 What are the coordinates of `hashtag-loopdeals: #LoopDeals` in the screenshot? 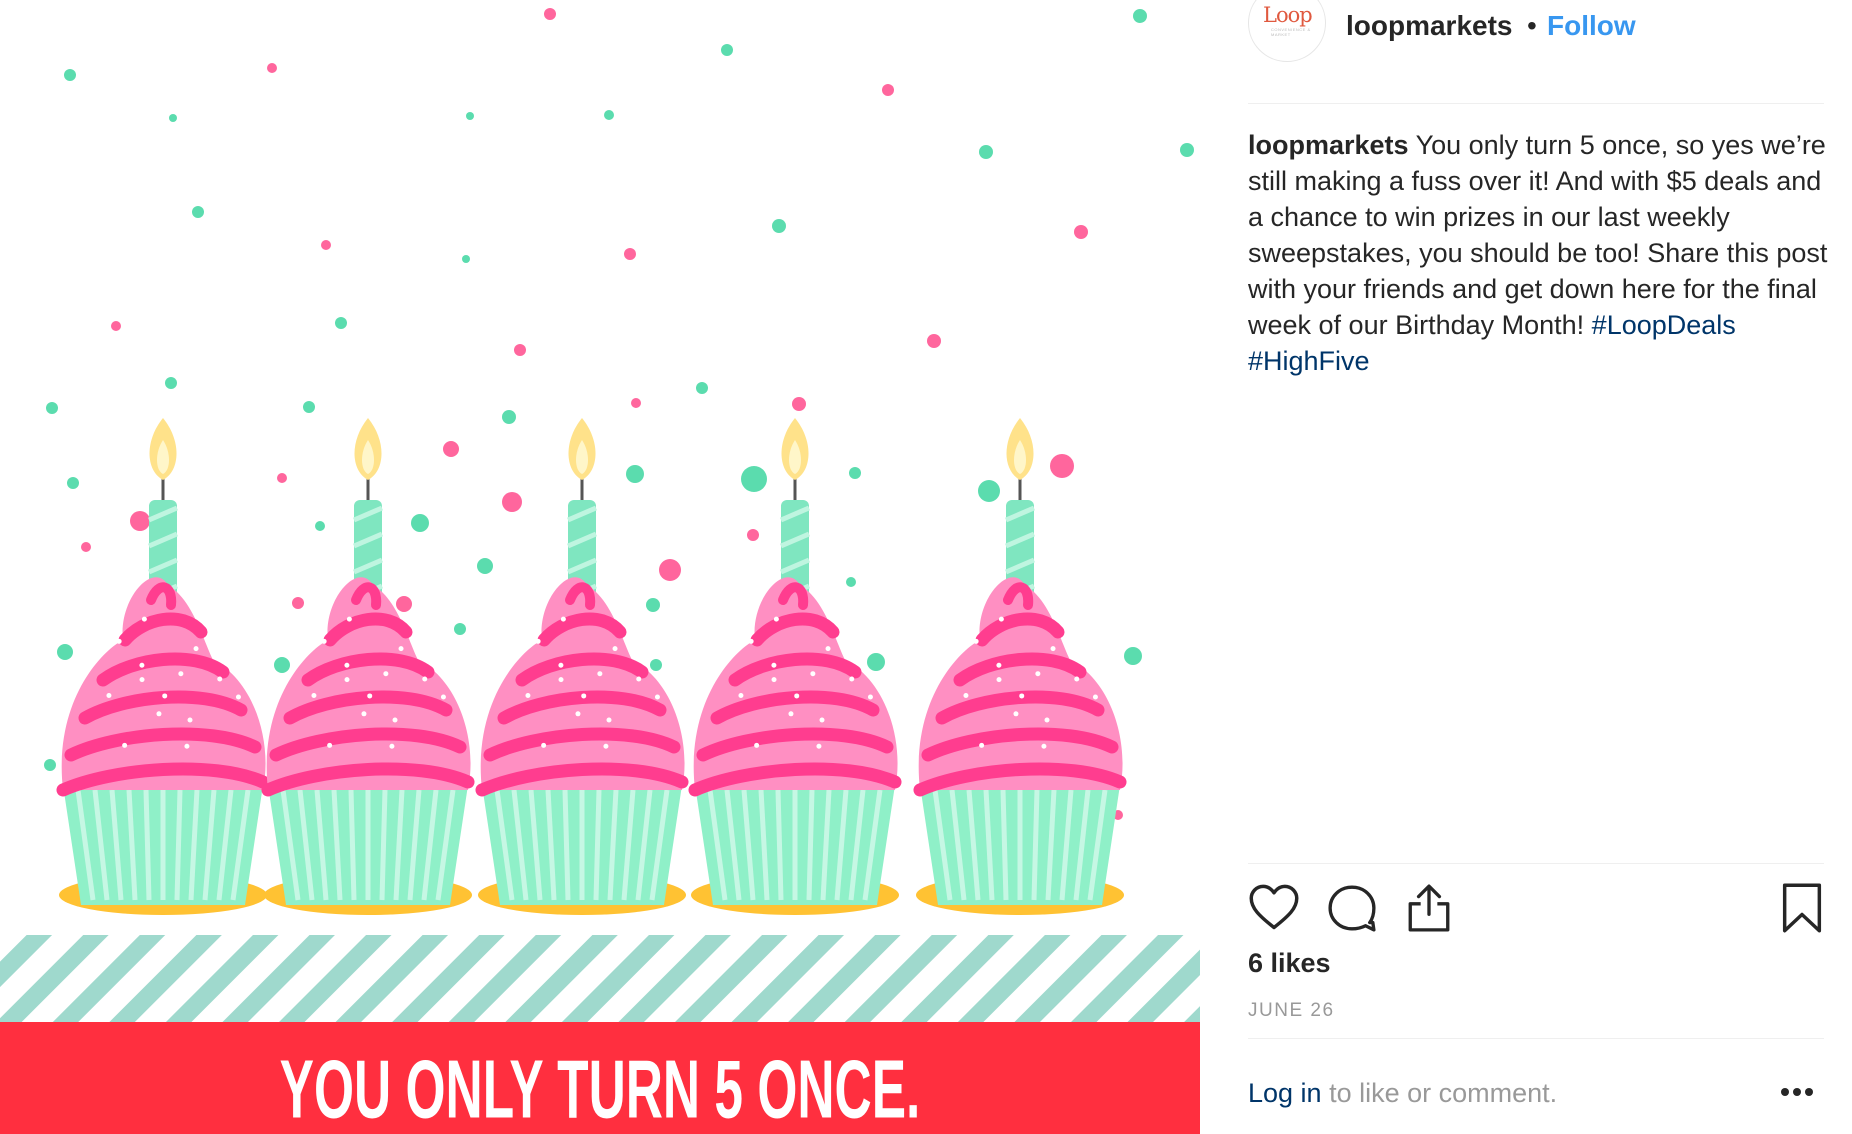 It's located at (1664, 325).